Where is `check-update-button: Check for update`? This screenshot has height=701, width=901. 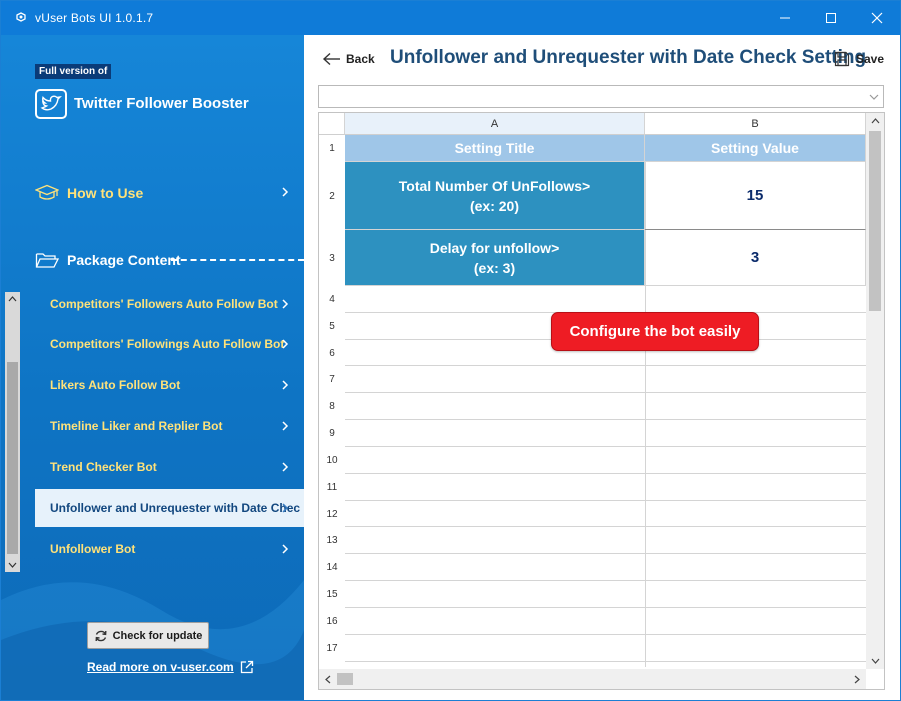 check-update-button: Check for update is located at coordinates (148, 635).